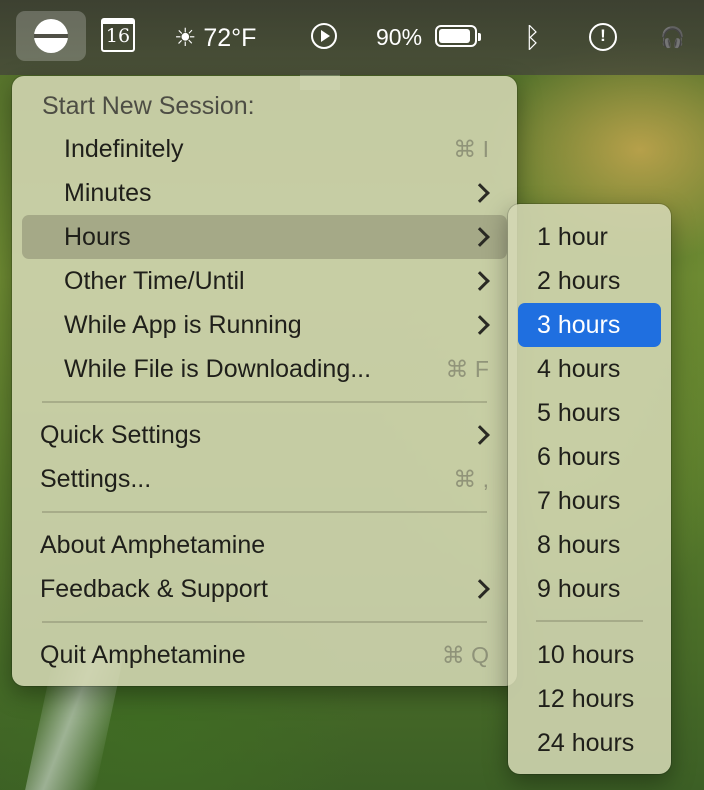  I want to click on battery-icon, so click(458, 36).